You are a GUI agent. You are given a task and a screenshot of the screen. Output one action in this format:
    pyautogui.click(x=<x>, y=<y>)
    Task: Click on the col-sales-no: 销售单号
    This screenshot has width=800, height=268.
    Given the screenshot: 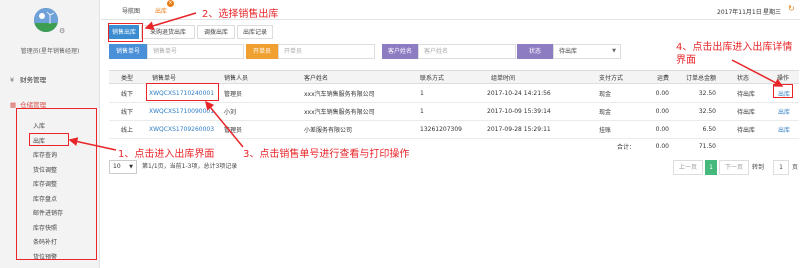 What is the action you would take?
    pyautogui.click(x=164, y=78)
    